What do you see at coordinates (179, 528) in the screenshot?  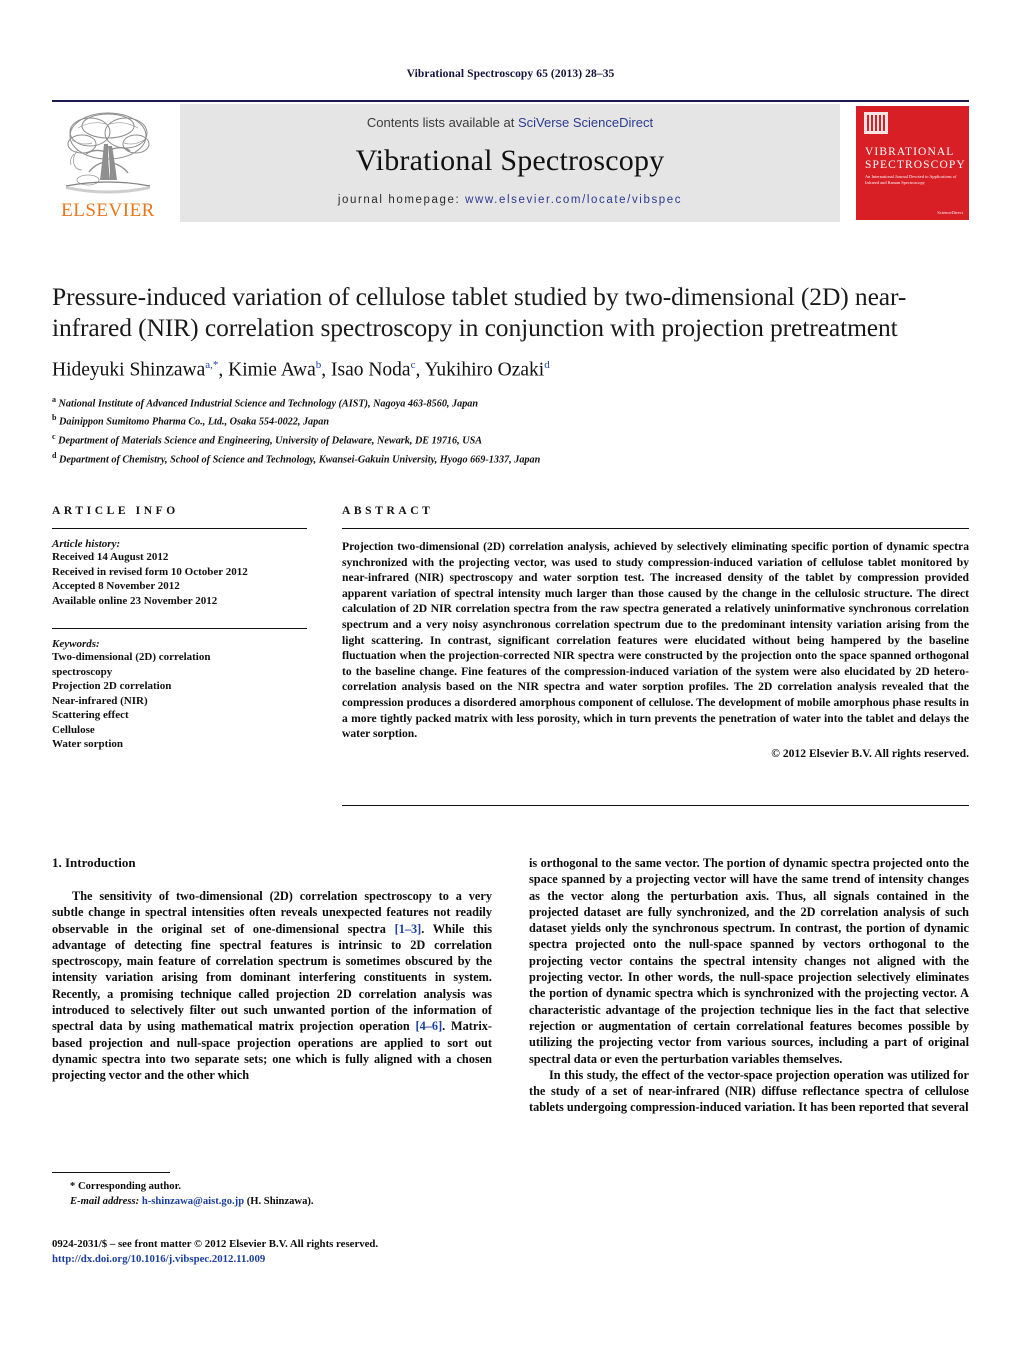 I see `article-info-rule` at bounding box center [179, 528].